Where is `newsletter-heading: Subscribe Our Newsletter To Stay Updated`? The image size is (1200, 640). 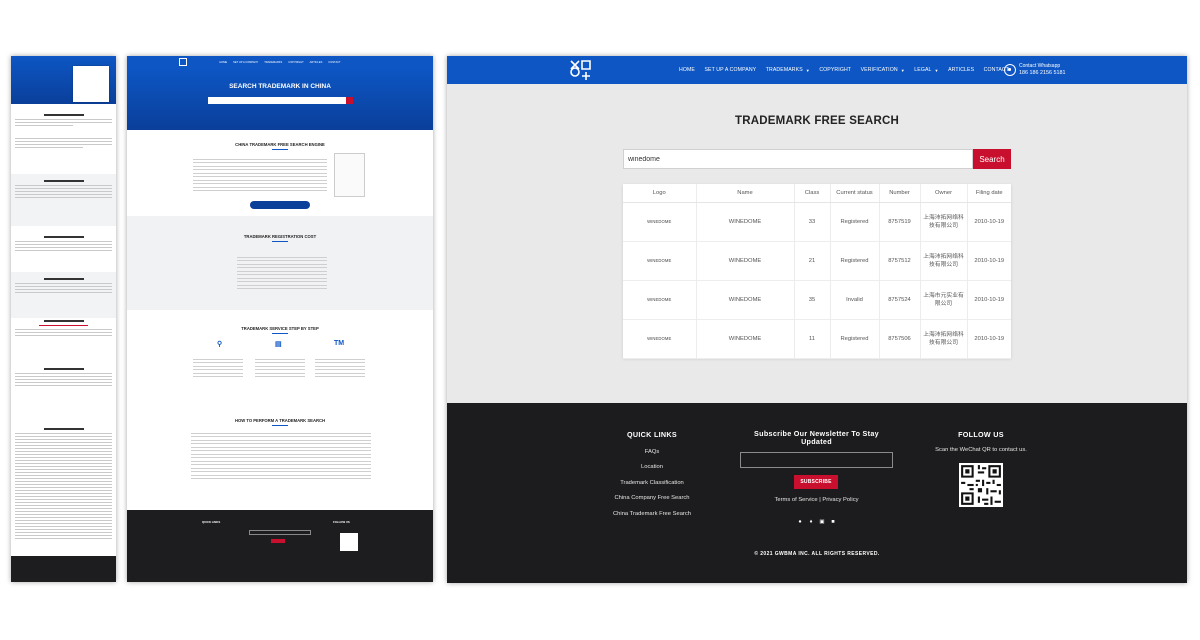 newsletter-heading: Subscribe Our Newsletter To Stay Updated is located at coordinates (816, 437).